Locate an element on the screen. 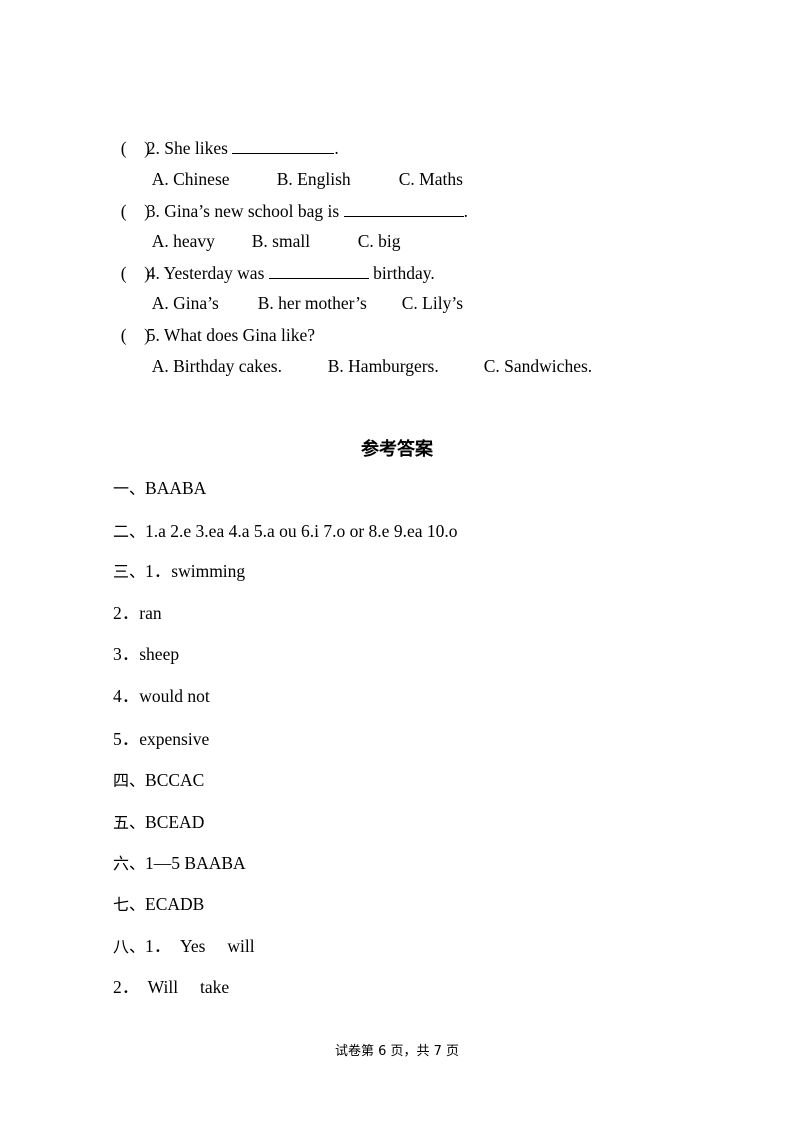  answer-text: 4．would not is located at coordinates (161, 696).